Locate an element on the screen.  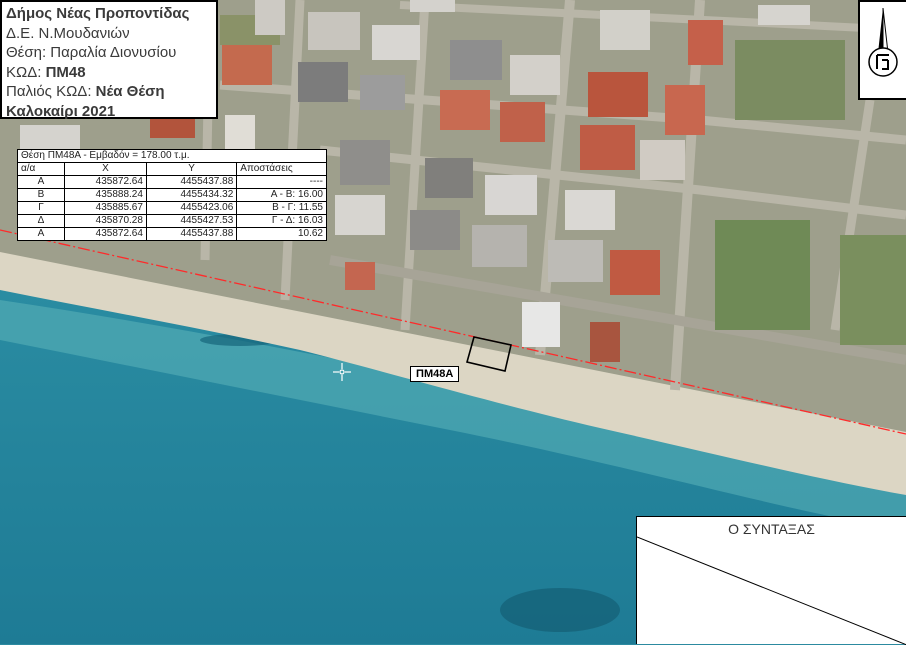
col-header-y: Y is located at coordinates (191, 169).